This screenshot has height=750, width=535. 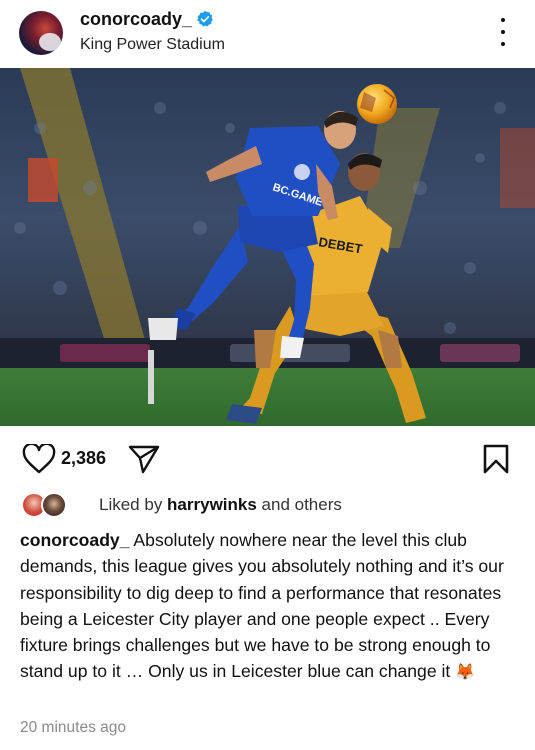 What do you see at coordinates (83, 458) in the screenshot?
I see `like-count: 2,386` at bounding box center [83, 458].